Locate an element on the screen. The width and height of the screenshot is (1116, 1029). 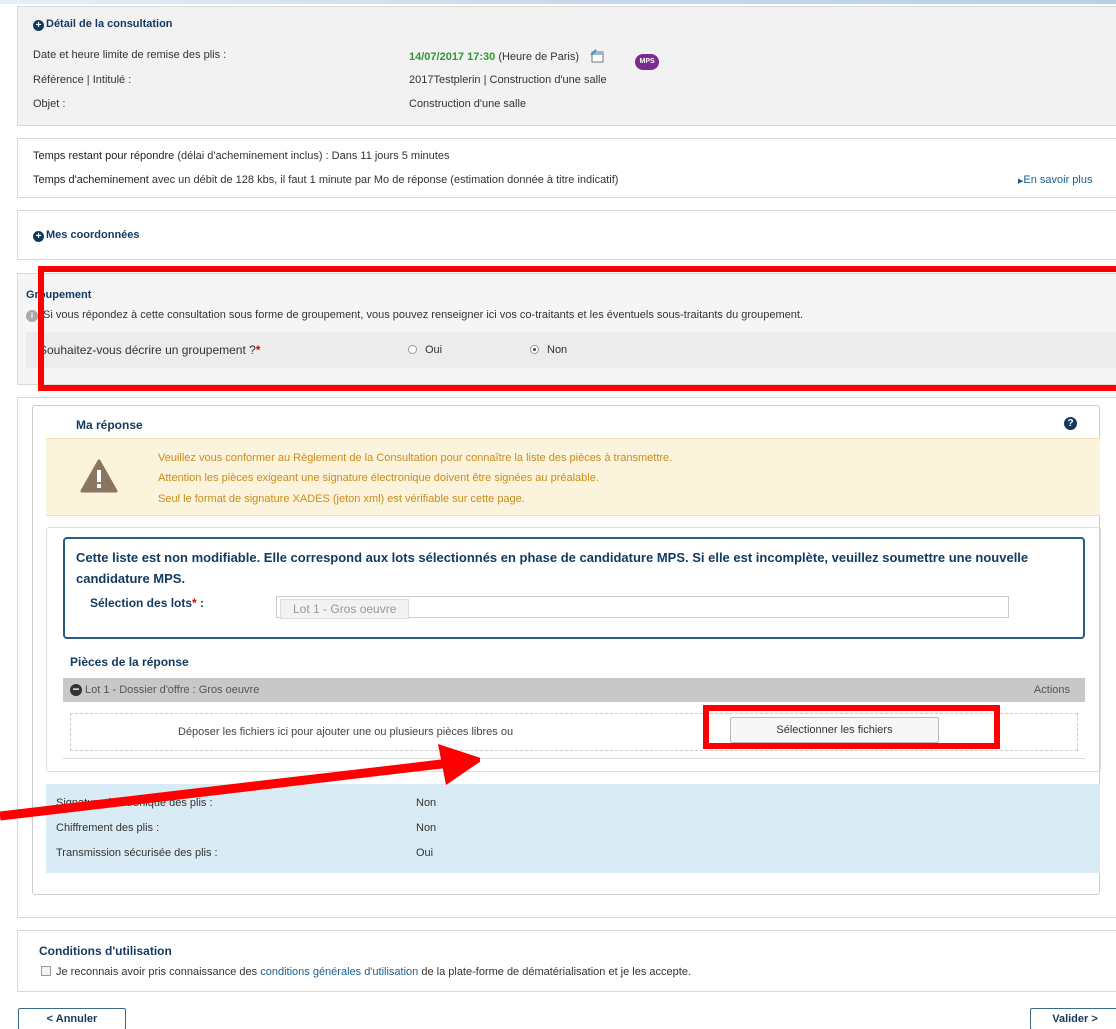
lots-select: Lot 1 - Gros oeuvre is located at coordinates (642, 607).